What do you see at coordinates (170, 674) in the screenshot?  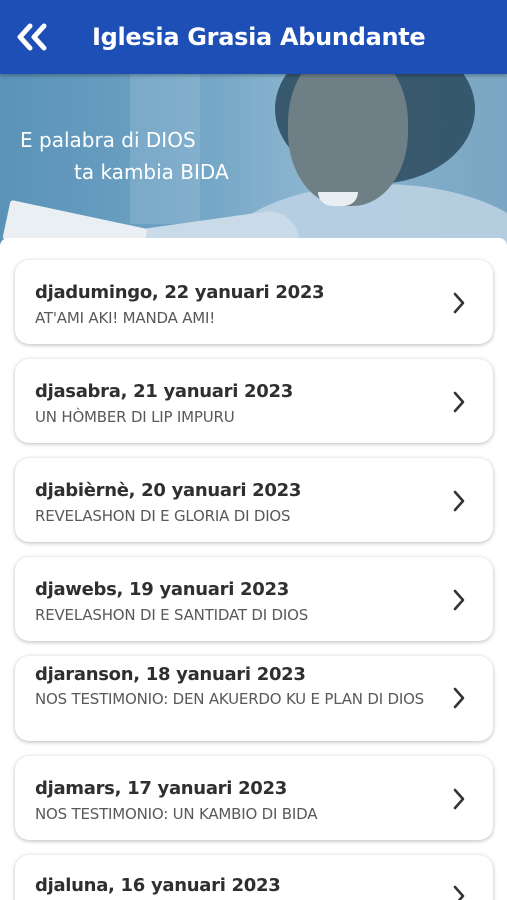 I see `devotional-date: djaranson, 18 yanuari 2023` at bounding box center [170, 674].